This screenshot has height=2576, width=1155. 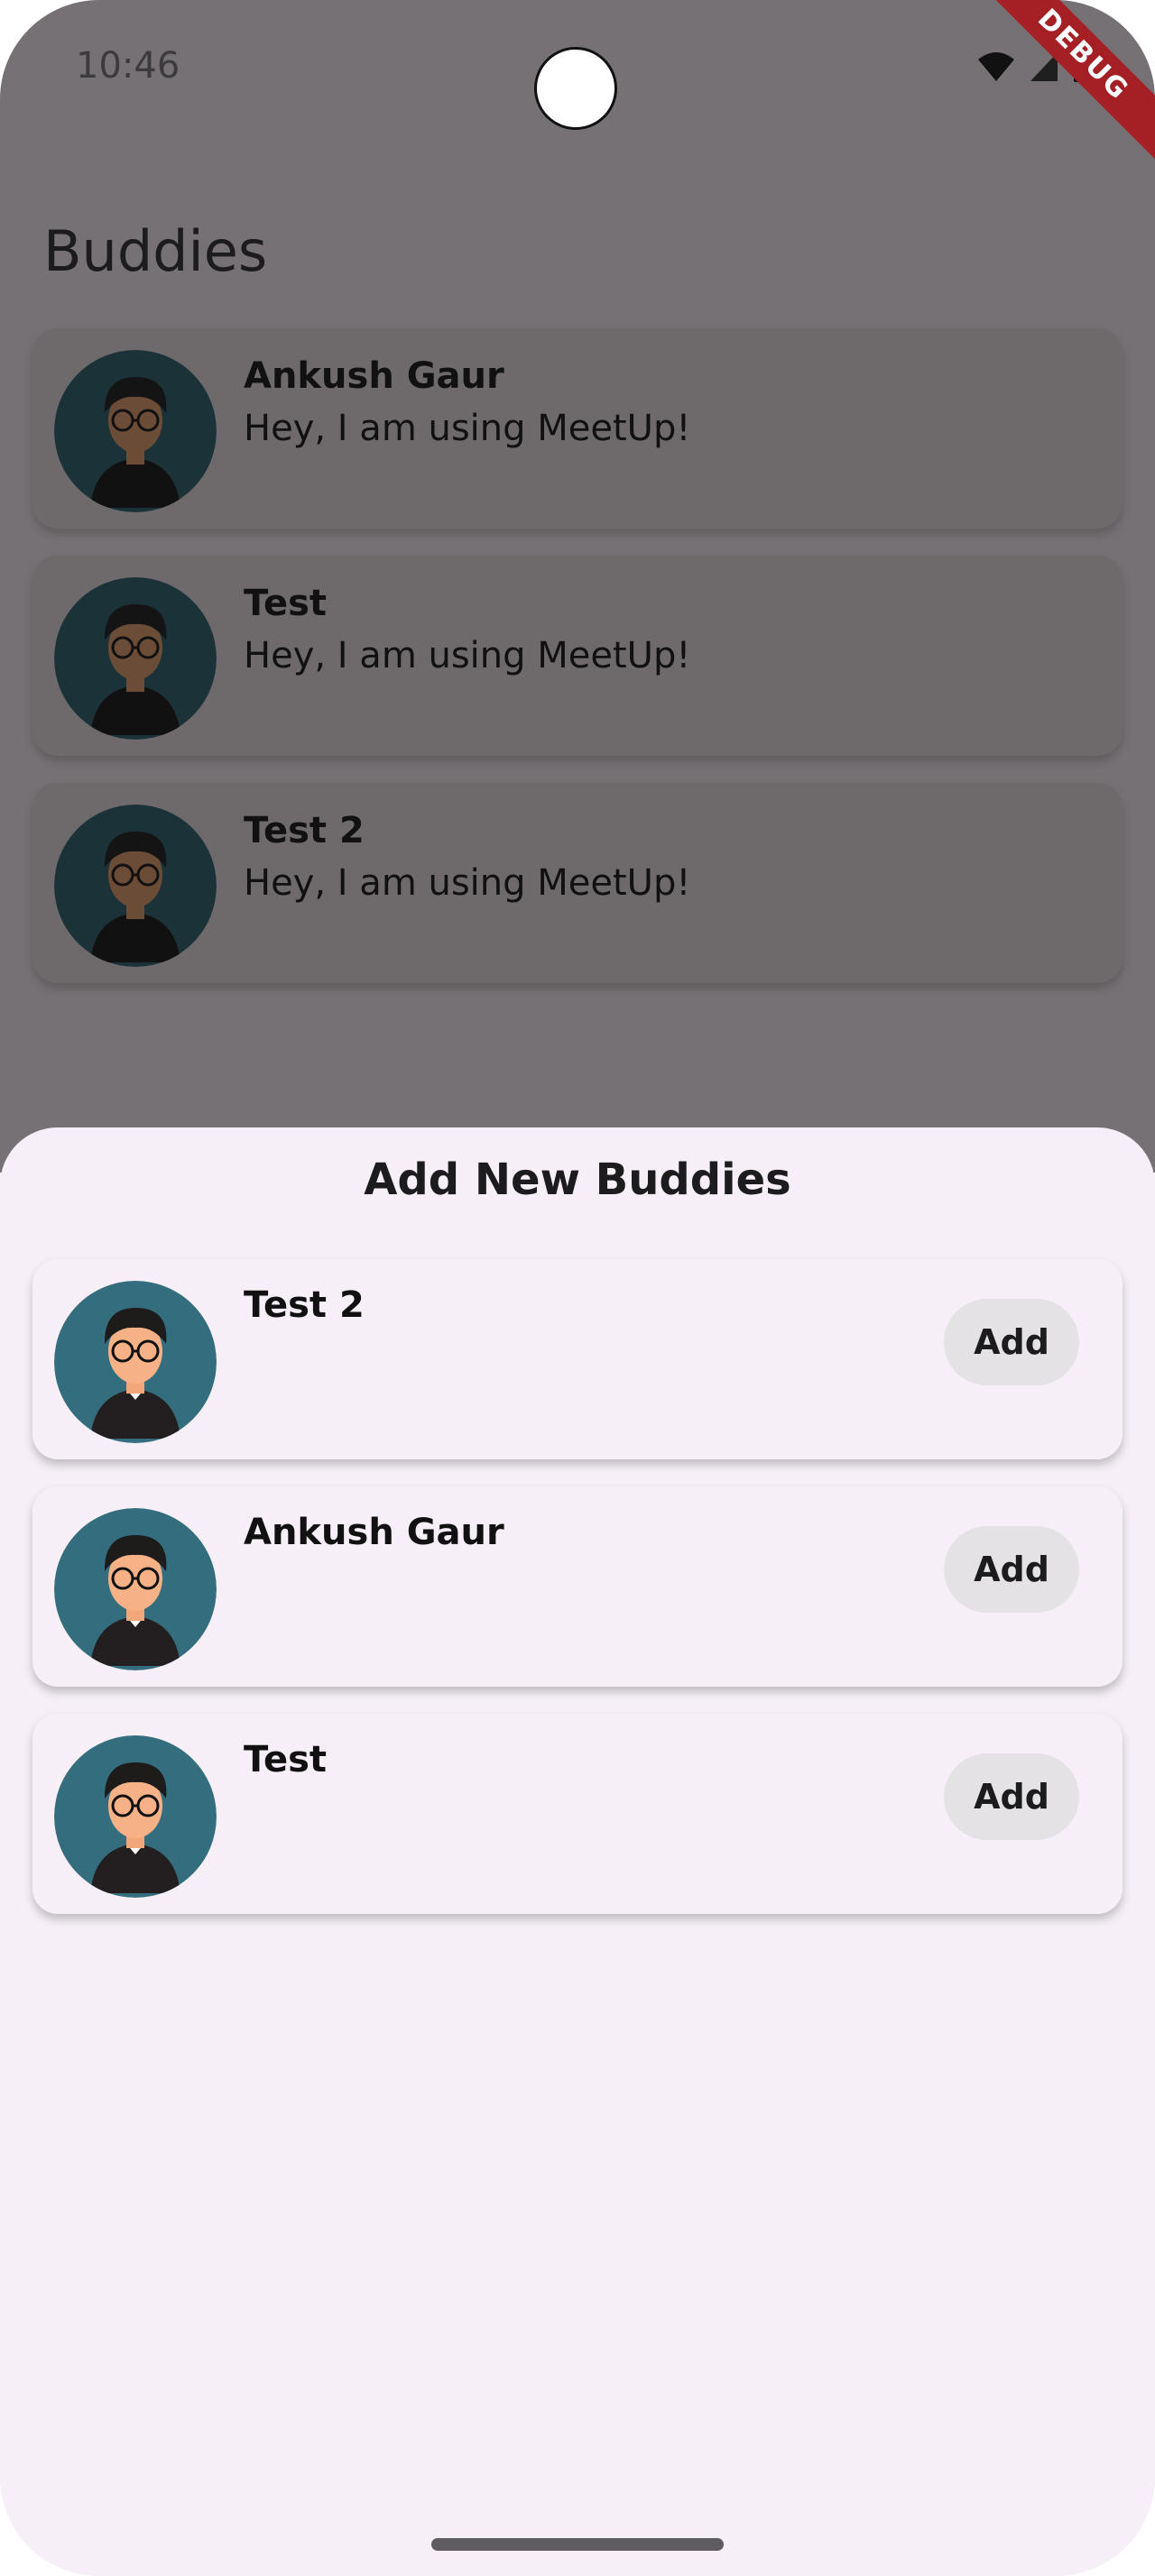 What do you see at coordinates (286, 1759) in the screenshot?
I see `candidate-name: Test` at bounding box center [286, 1759].